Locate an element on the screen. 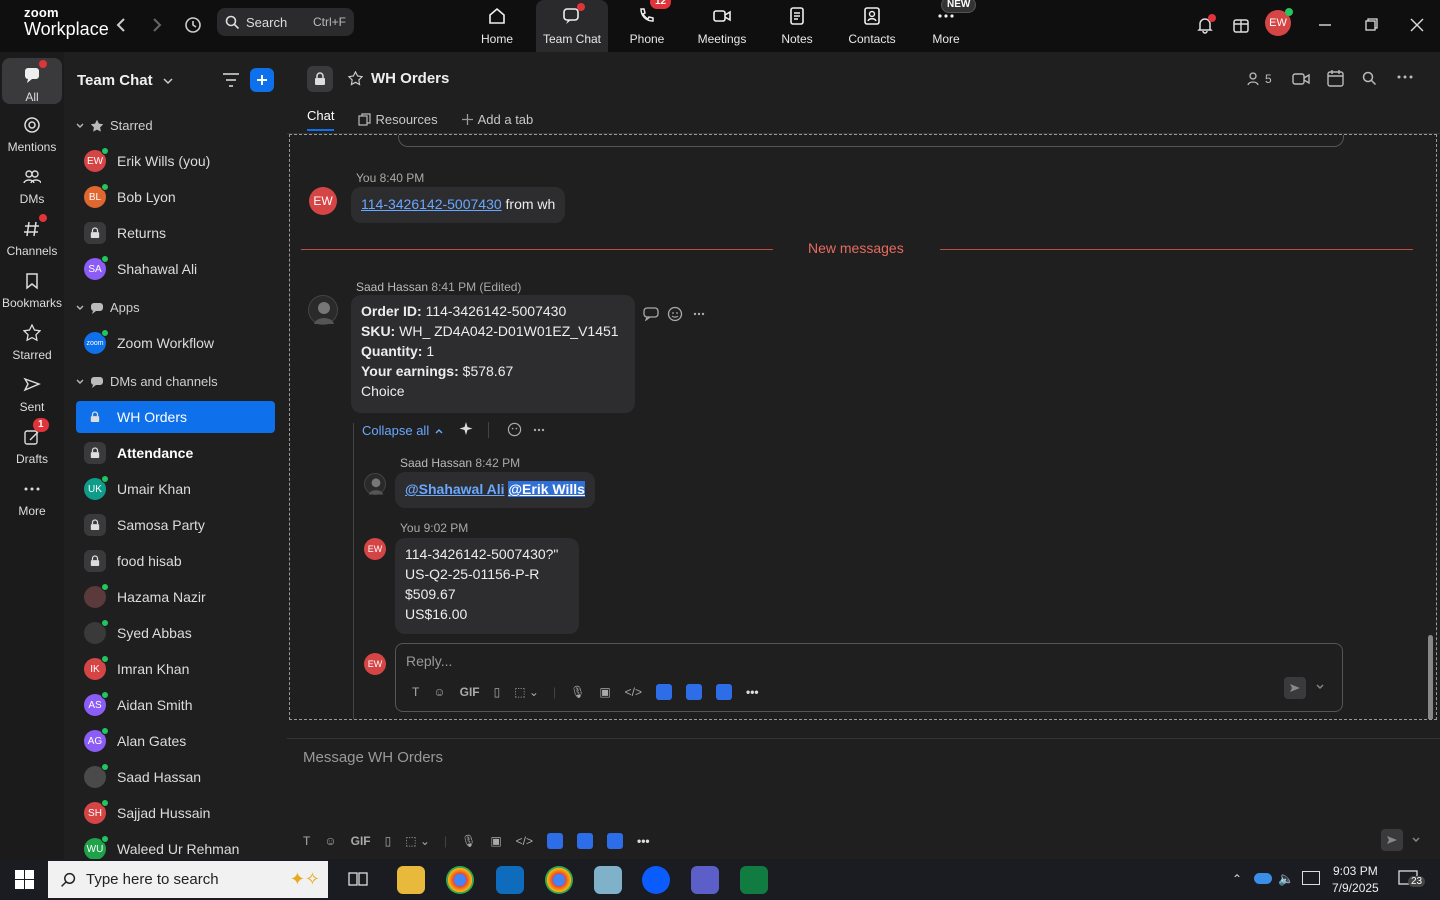 This screenshot has height=900, width=1440. zoom-icon is located at coordinates (656, 880).